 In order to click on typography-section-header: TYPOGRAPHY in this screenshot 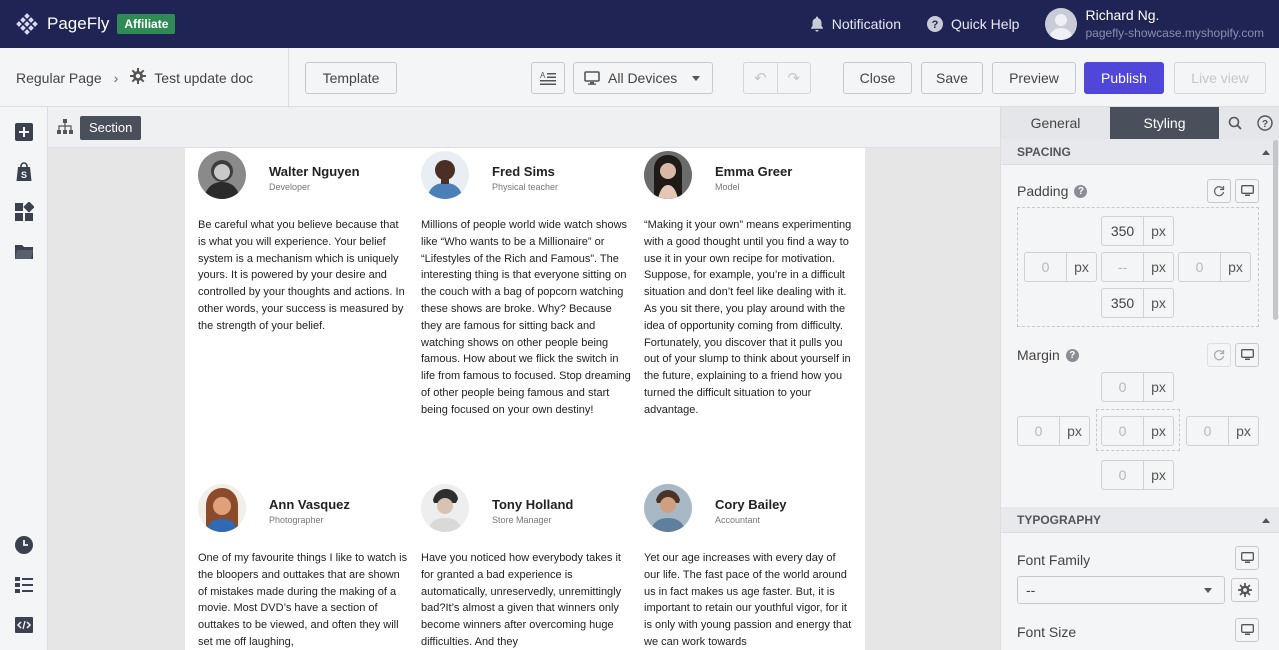, I will do `click(1140, 520)`.